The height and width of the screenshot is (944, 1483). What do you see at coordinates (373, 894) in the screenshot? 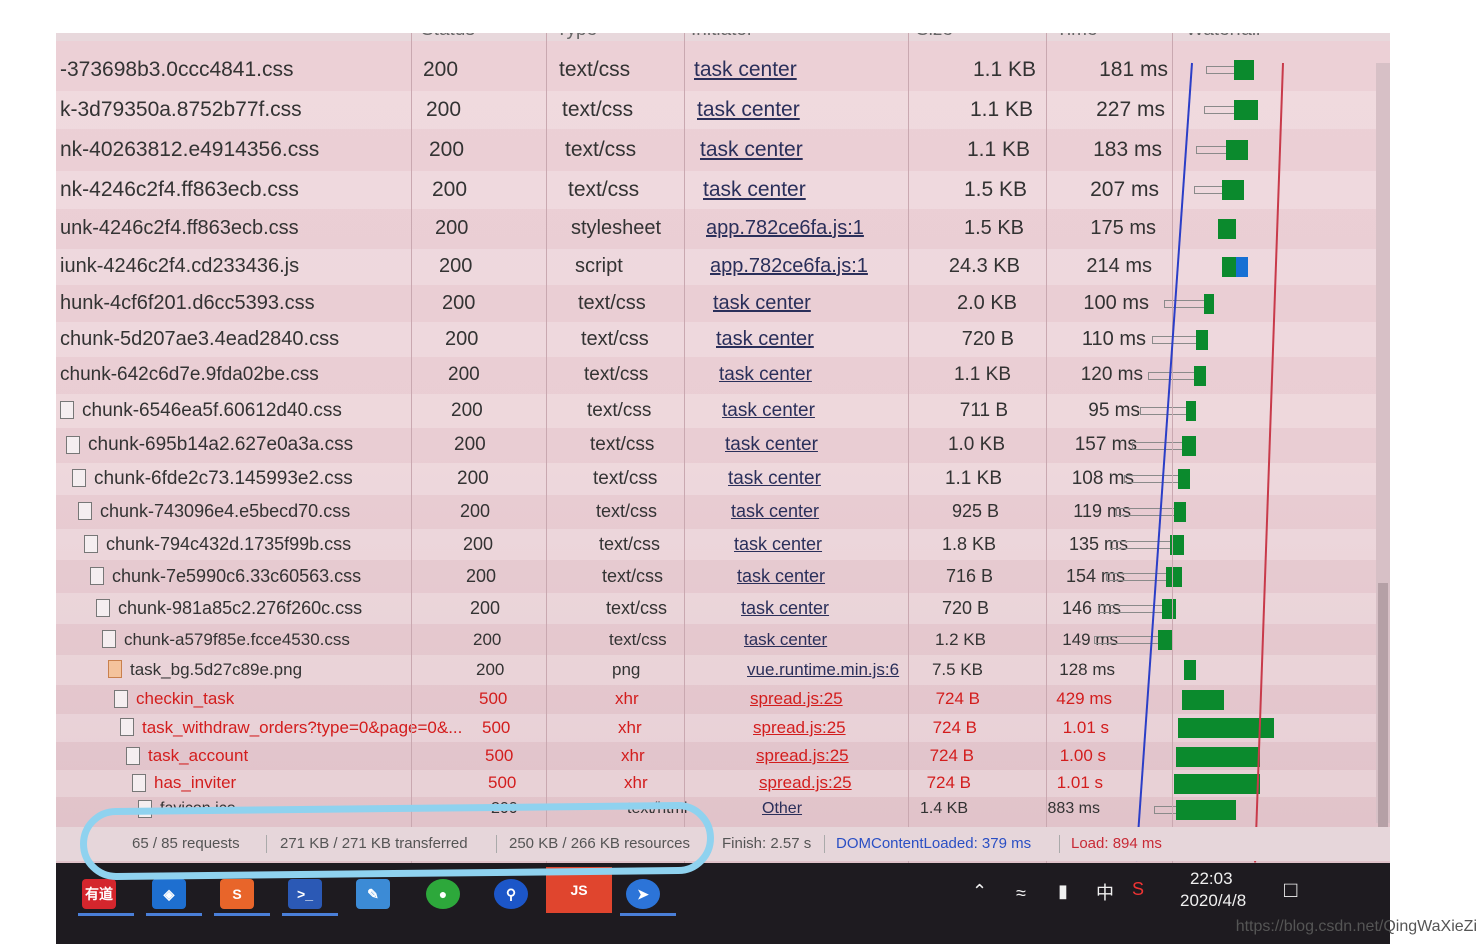
I see `notepad-icon: ✎` at bounding box center [373, 894].